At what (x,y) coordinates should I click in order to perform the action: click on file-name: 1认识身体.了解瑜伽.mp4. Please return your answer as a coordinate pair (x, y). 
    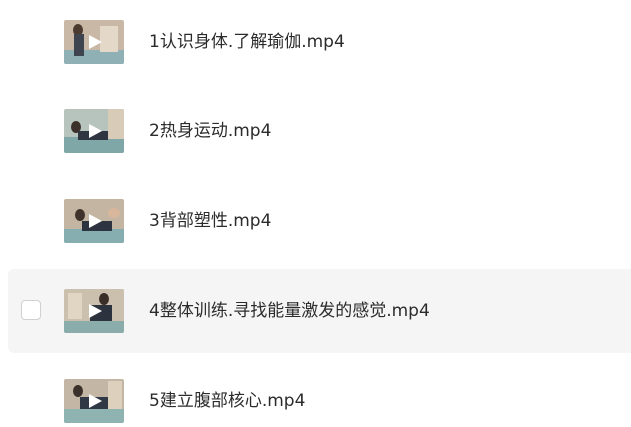
    Looking at the image, I should click on (247, 42).